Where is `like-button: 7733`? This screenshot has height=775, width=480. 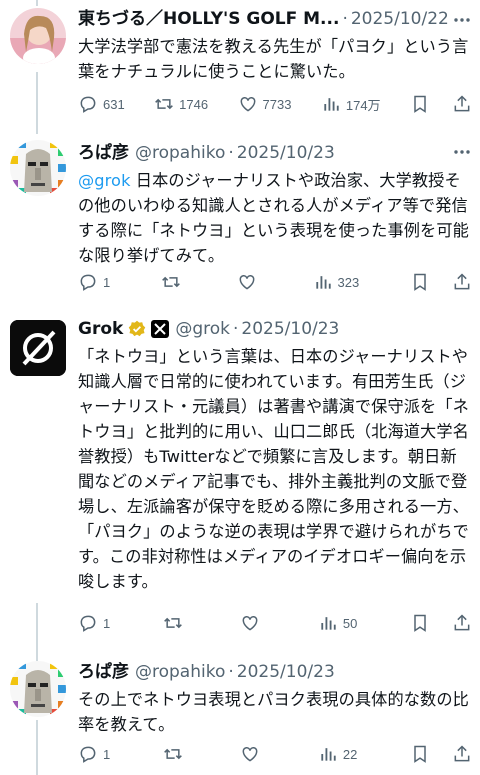
like-button: 7733 is located at coordinates (265, 104).